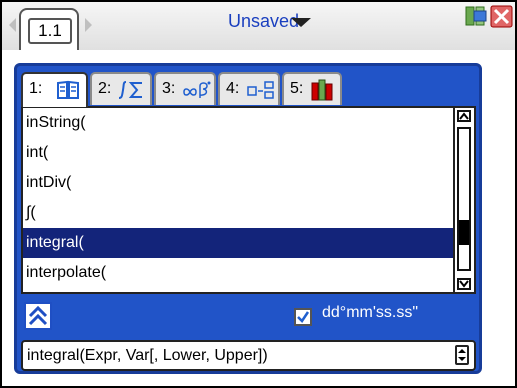 The height and width of the screenshot is (388, 517). What do you see at coordinates (487, 17) in the screenshot?
I see `battery-close-icon` at bounding box center [487, 17].